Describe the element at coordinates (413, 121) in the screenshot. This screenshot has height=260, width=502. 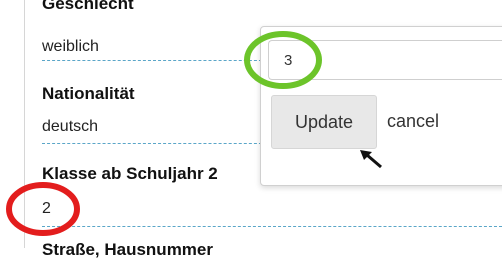
I see `cancel-link: cancel` at that location.